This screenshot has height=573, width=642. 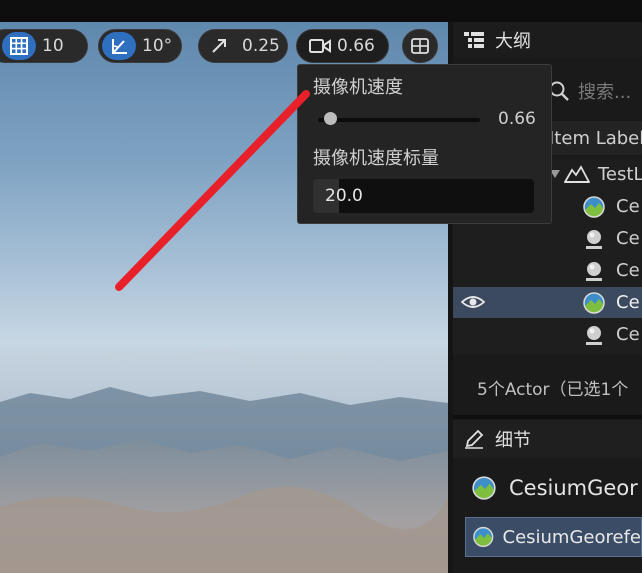 What do you see at coordinates (474, 439) in the screenshot?
I see `details-pencil-icon` at bounding box center [474, 439].